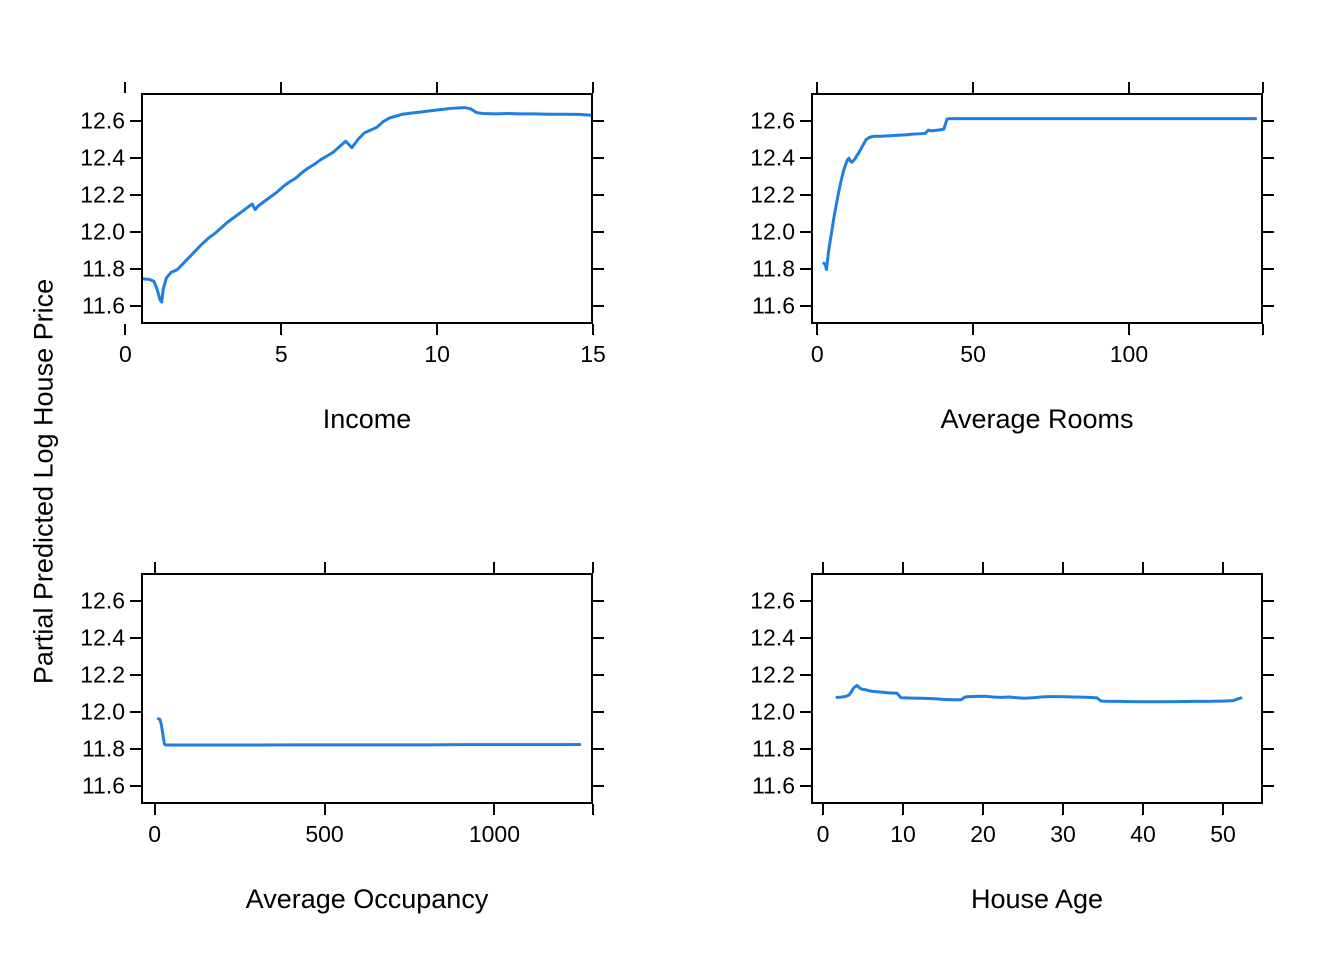 This screenshot has width=1344, height=960. I want to click on x-tick-label: 10, so click(437, 354).